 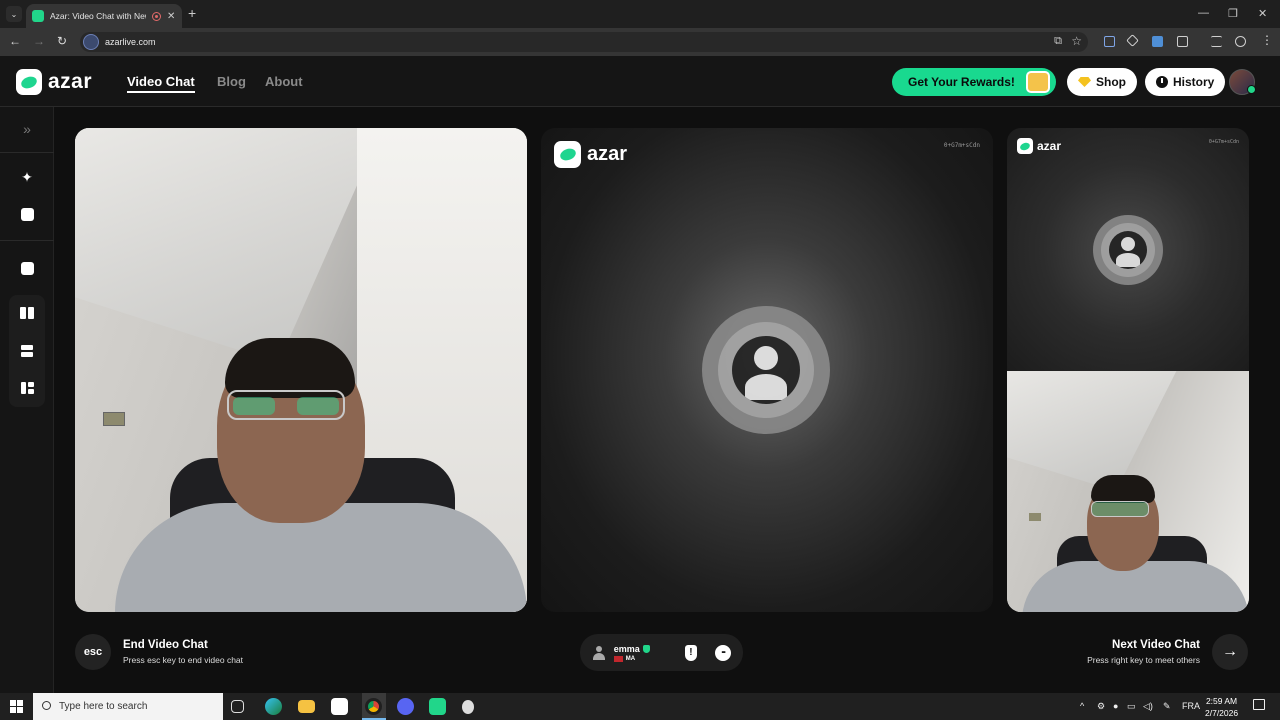 What do you see at coordinates (27, 214) in the screenshot?
I see `face-icon` at bounding box center [27, 214].